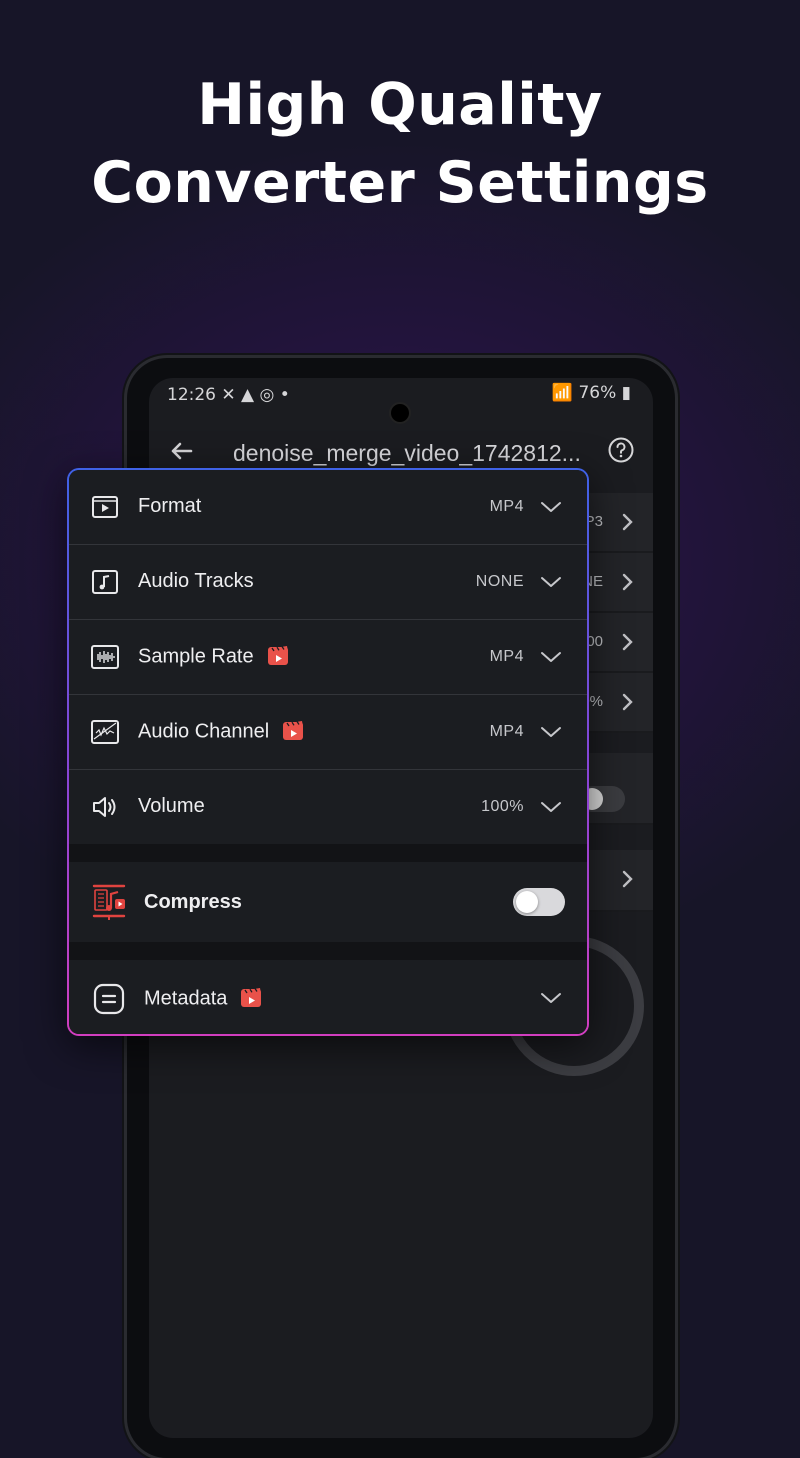 The height and width of the screenshot is (1458, 800). What do you see at coordinates (328, 997) in the screenshot?
I see `metadata-row: Metadata` at bounding box center [328, 997].